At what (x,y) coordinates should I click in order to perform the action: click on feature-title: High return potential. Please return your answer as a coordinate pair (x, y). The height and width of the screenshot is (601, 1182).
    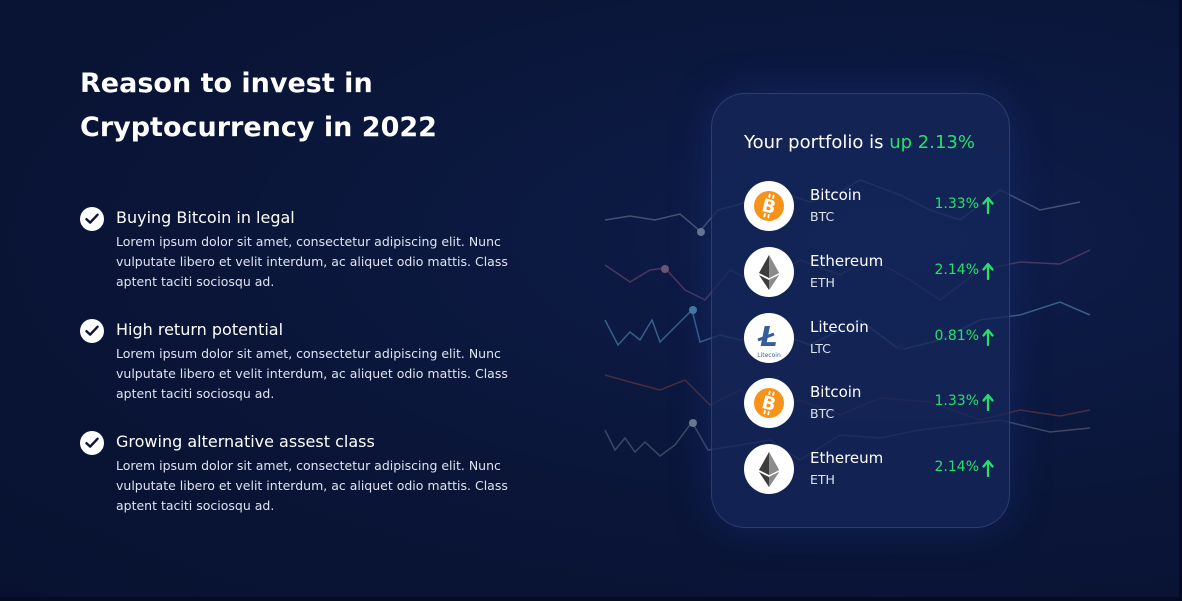
    Looking at the image, I should click on (200, 329).